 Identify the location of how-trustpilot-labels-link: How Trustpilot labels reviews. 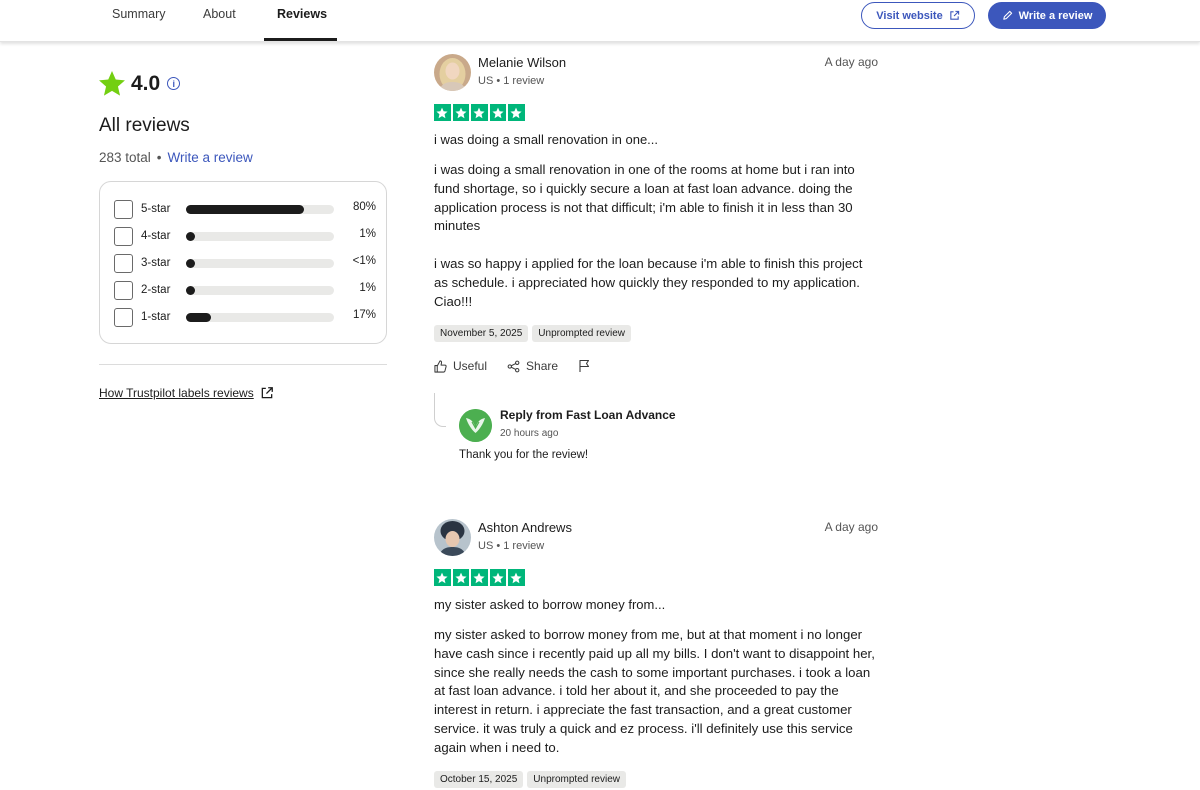
(186, 393).